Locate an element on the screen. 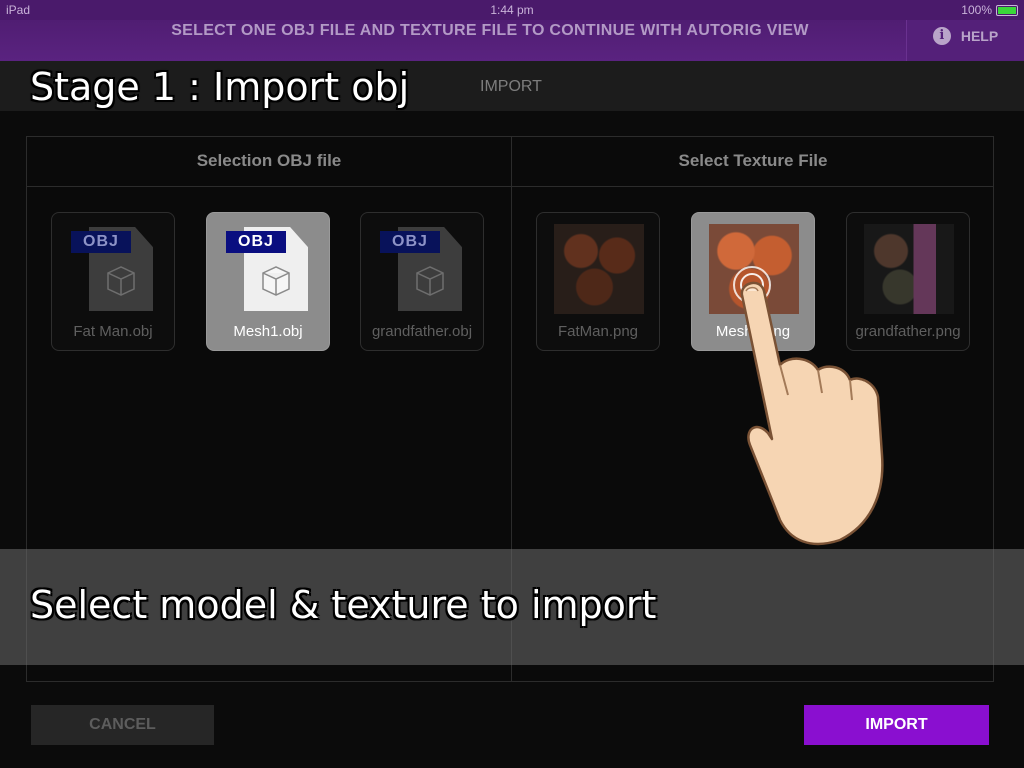 The height and width of the screenshot is (768, 1024). info-icon: i is located at coordinates (941, 35).